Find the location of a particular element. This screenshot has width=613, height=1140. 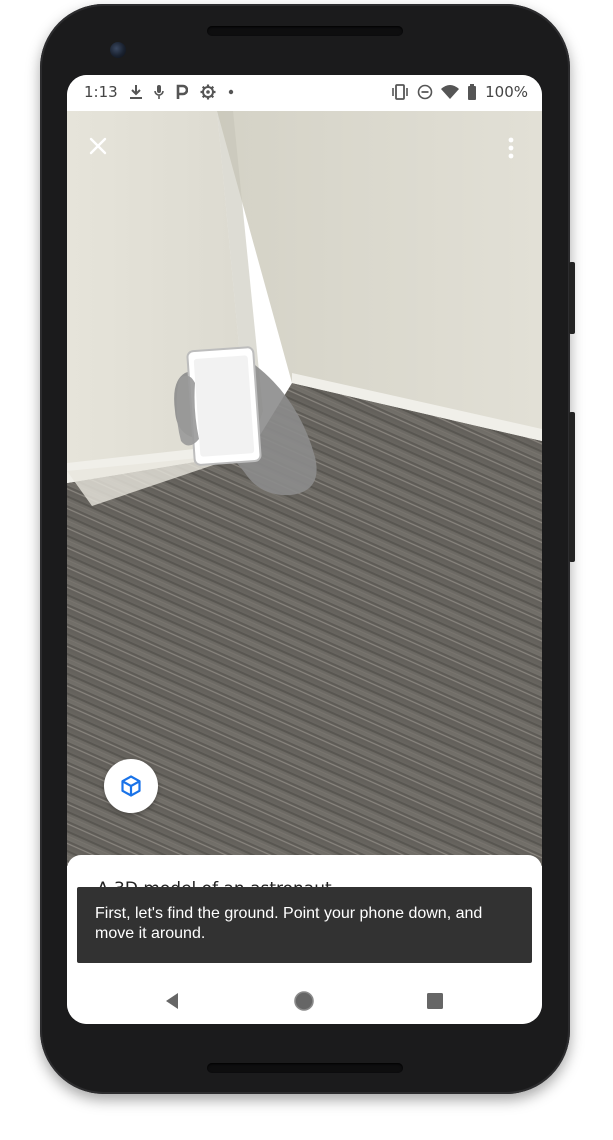

nav-home-button is located at coordinates (304, 1001).